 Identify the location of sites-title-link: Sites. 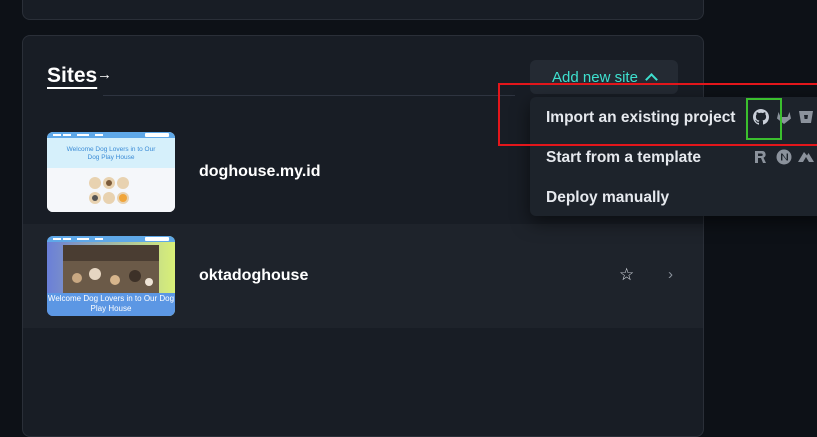
(72, 76).